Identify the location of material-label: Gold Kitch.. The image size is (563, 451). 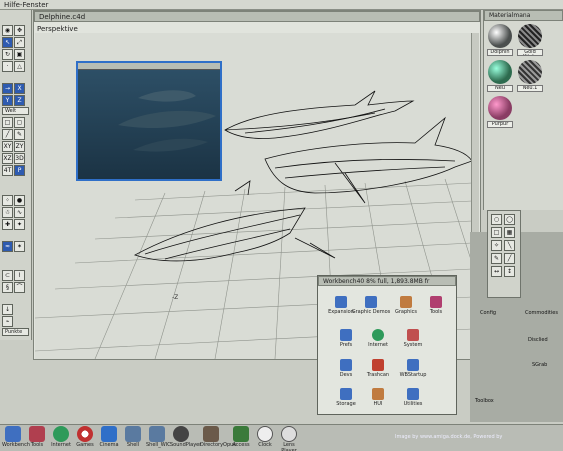
(530, 52).